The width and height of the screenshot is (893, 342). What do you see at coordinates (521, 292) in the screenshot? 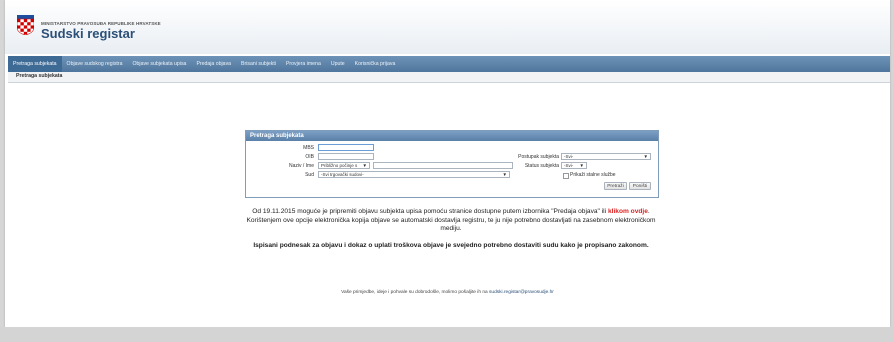
I see `footer-email-link: sudski.registar@pravosudje.hr` at bounding box center [521, 292].